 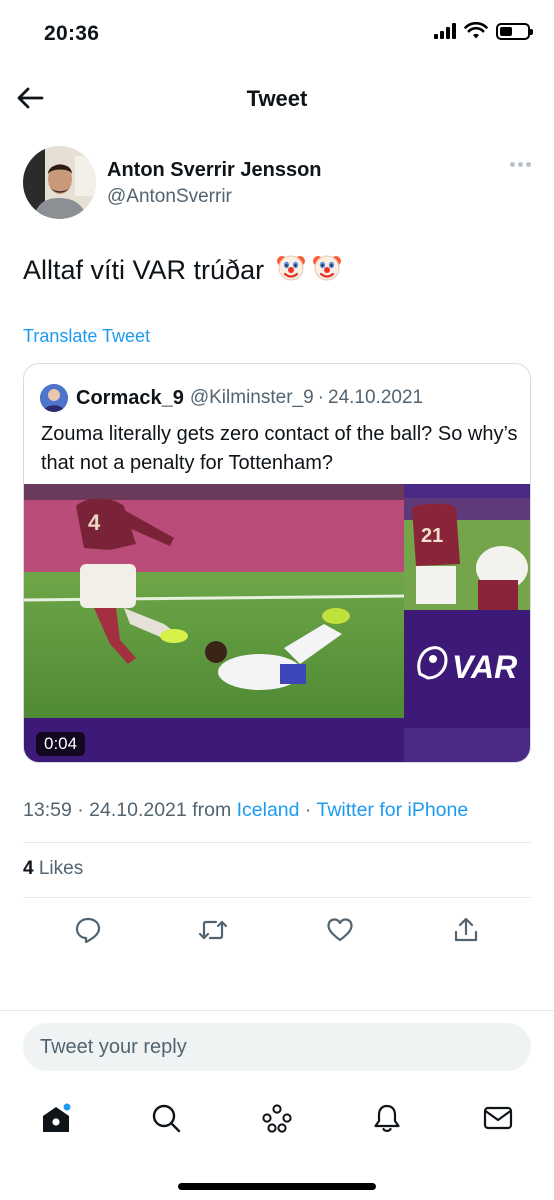 What do you see at coordinates (54, 398) in the screenshot?
I see `quote-avatar` at bounding box center [54, 398].